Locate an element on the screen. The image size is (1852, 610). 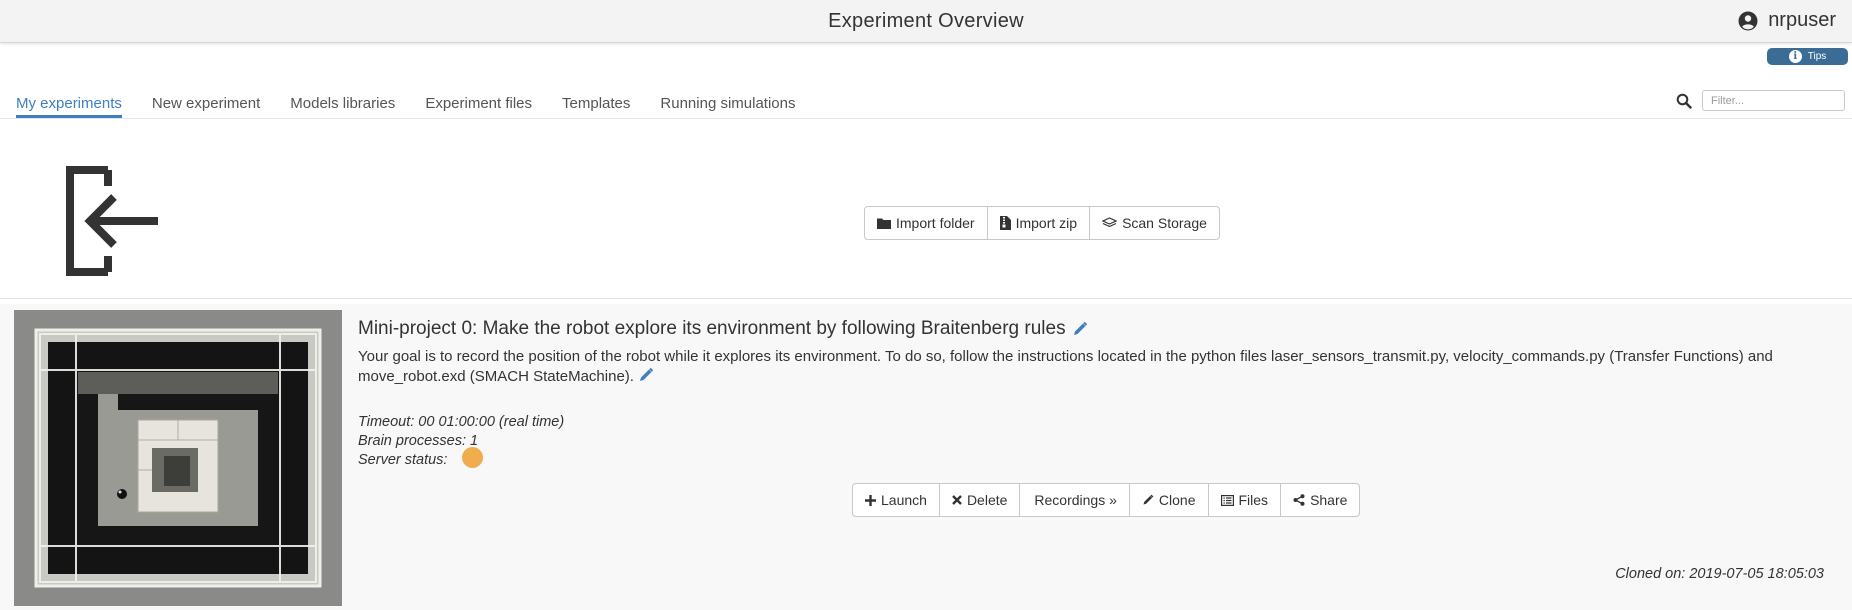
timeout-text: Timeout: 00 01:00:00 (real time) is located at coordinates (461, 422).